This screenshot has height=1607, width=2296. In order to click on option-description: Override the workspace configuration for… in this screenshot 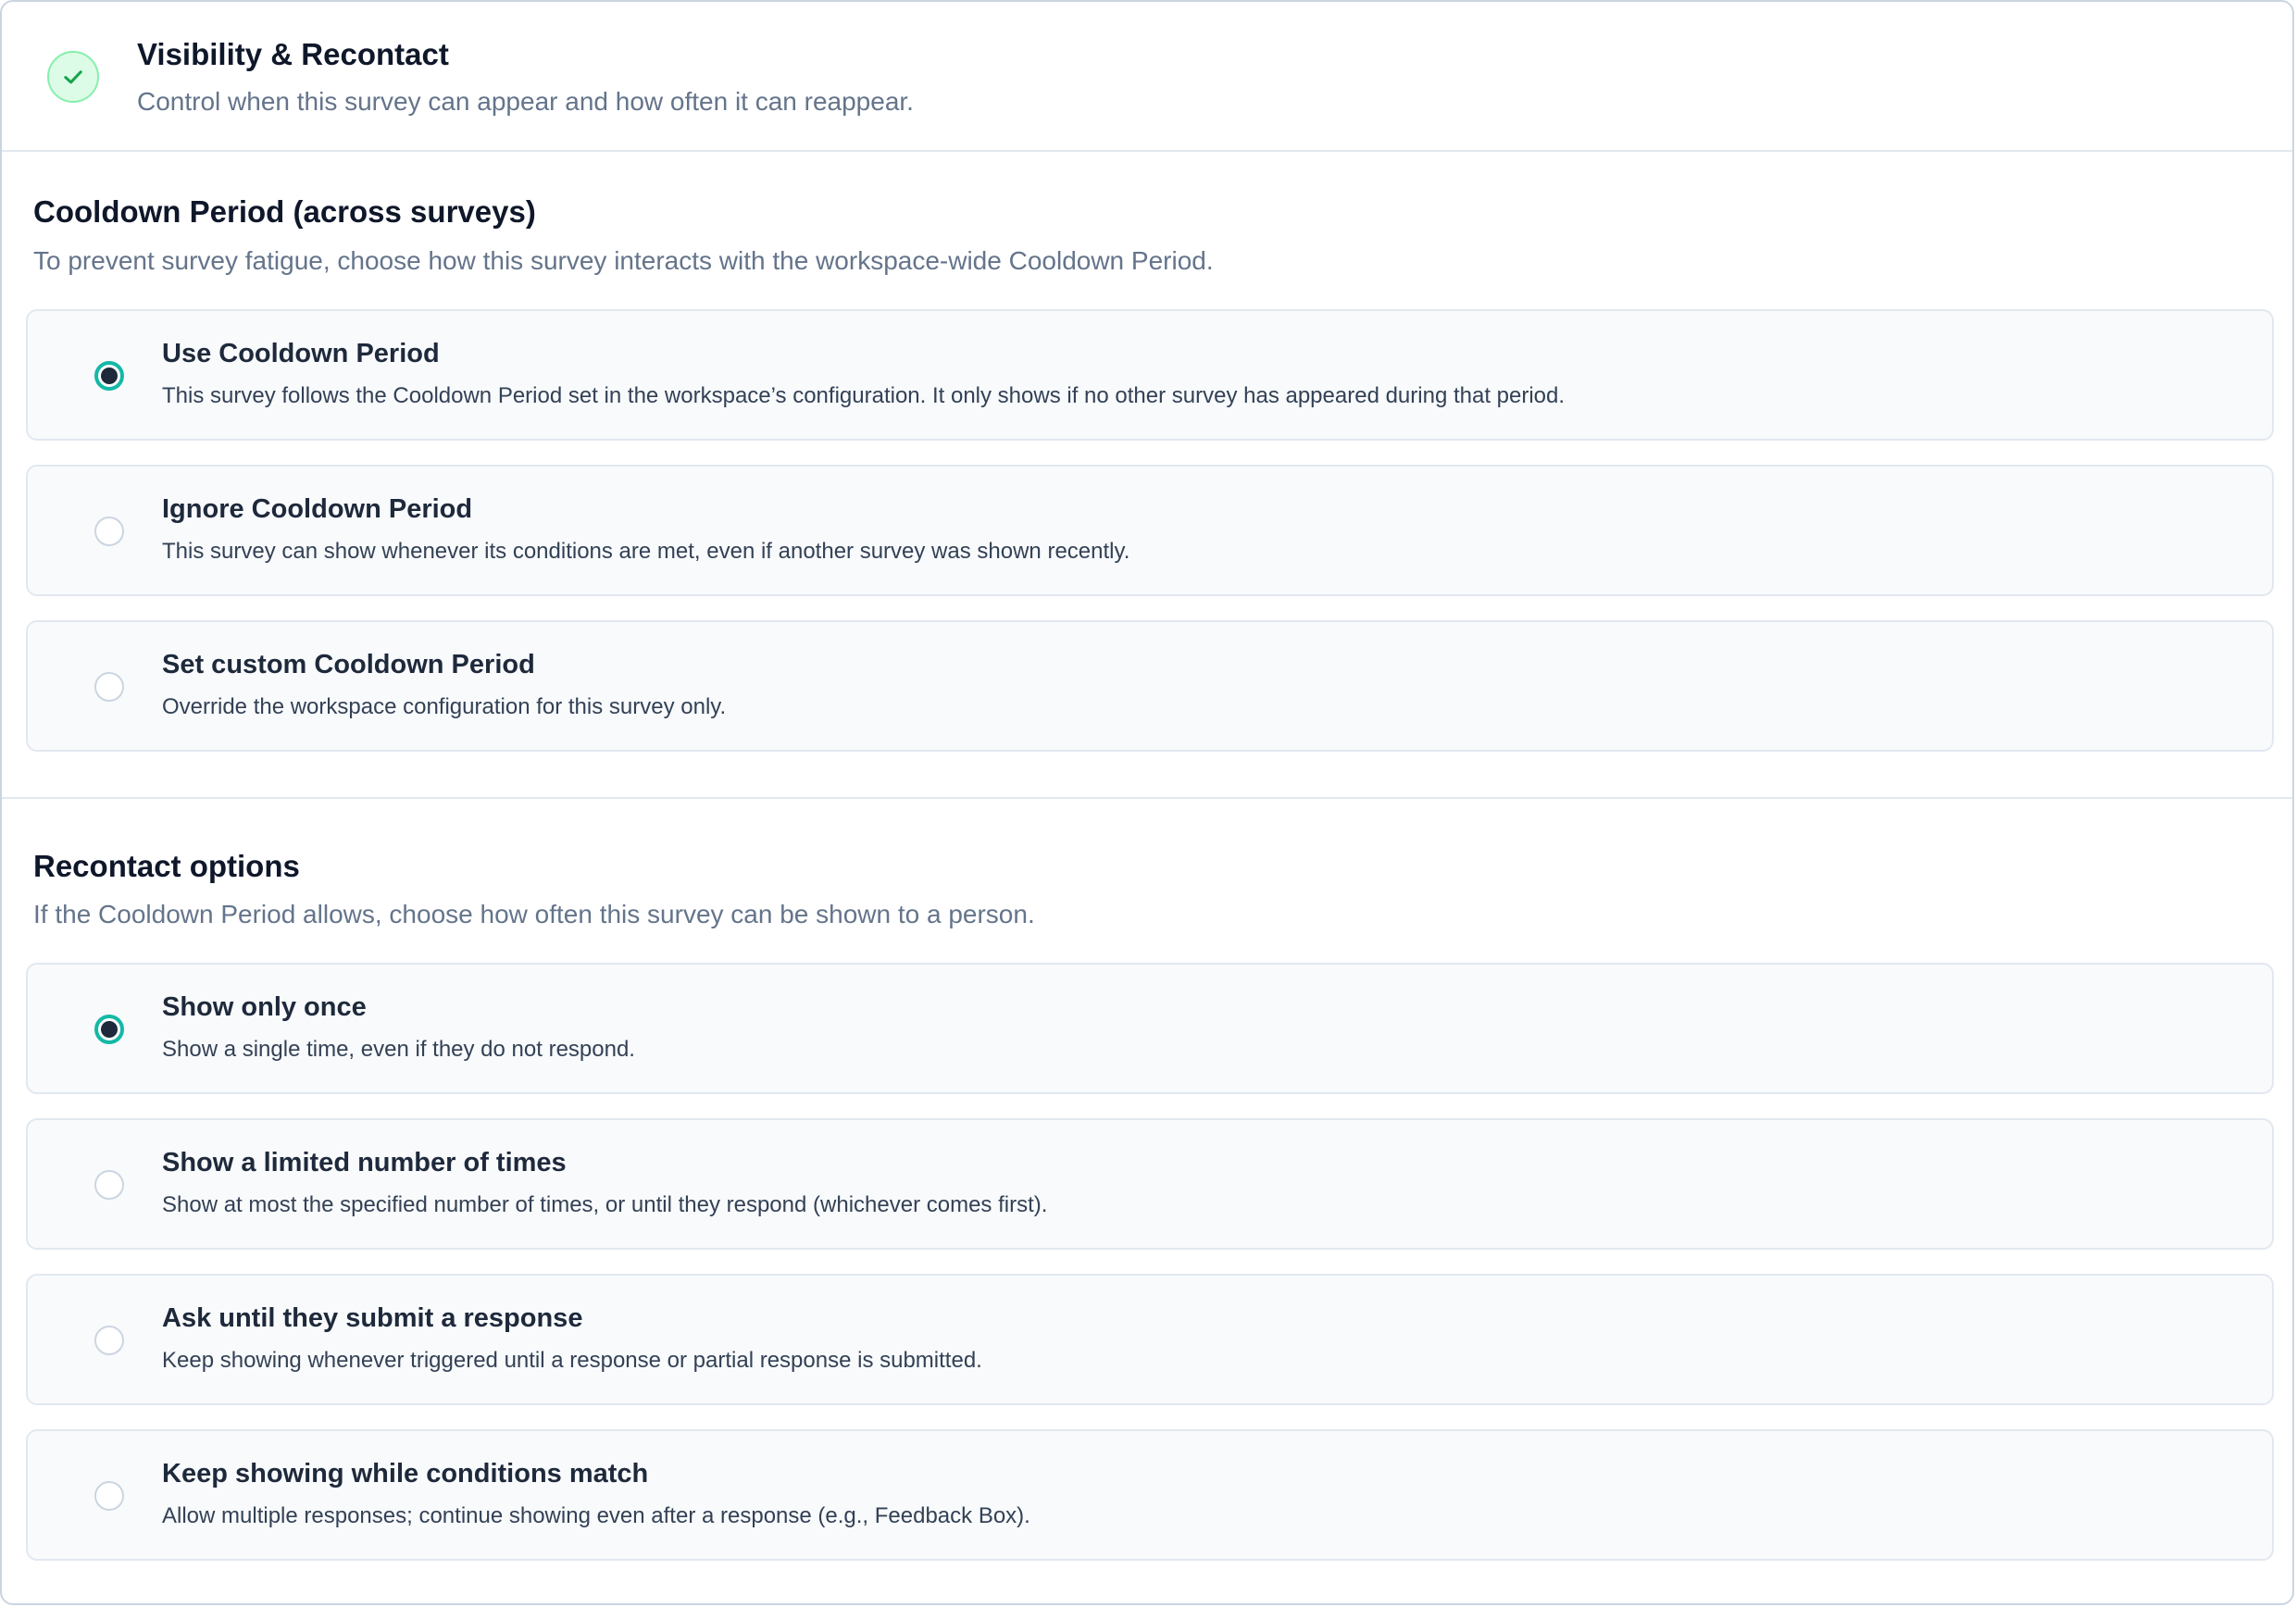, I will do `click(444, 706)`.